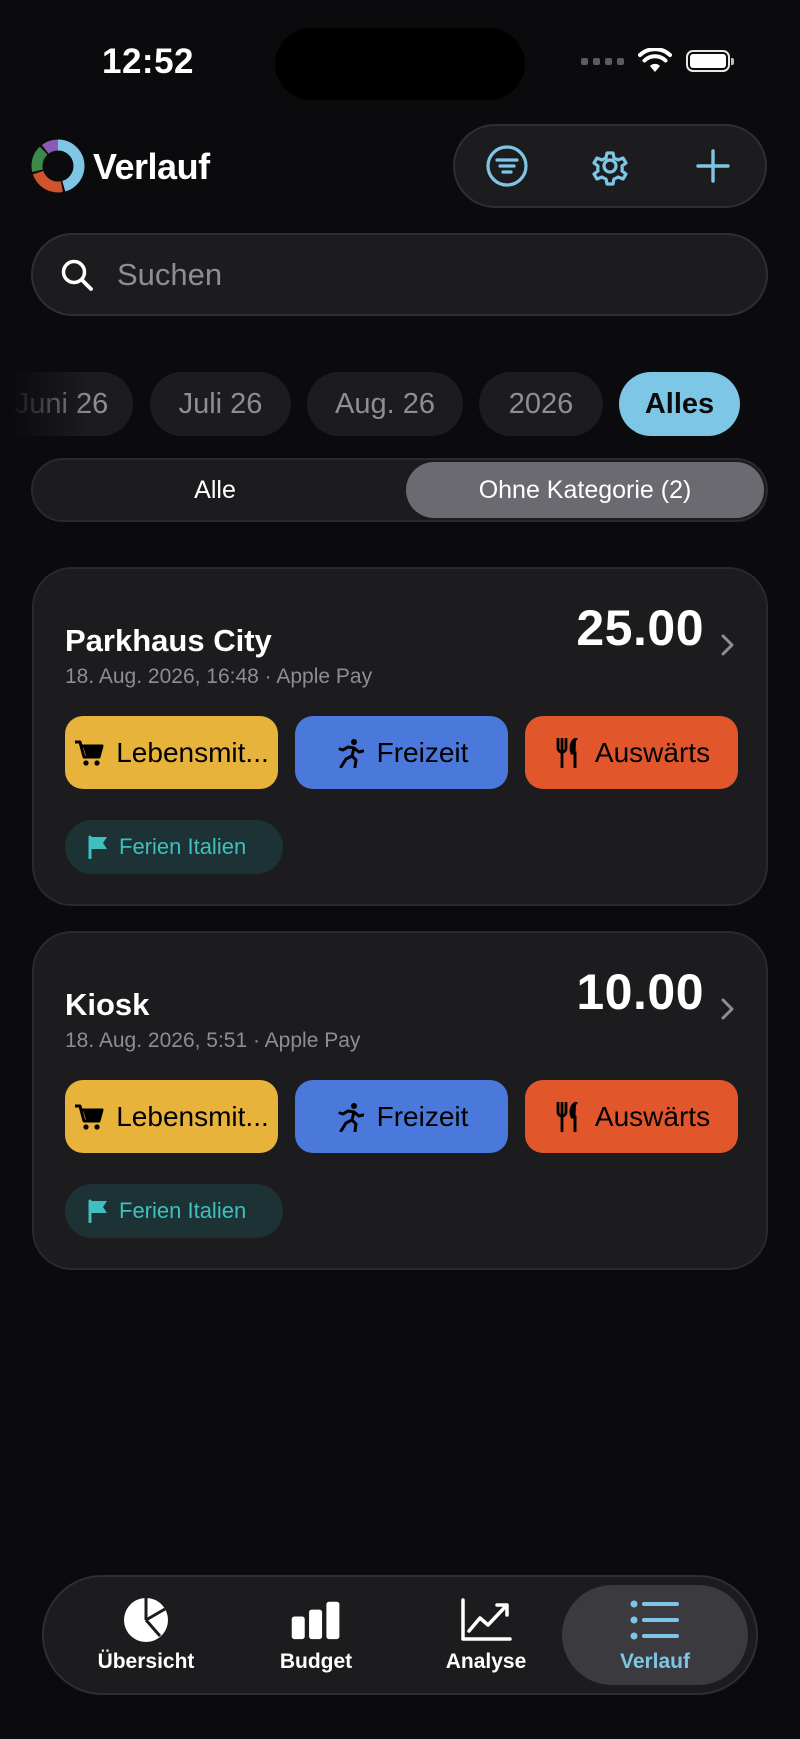 The height and width of the screenshot is (1739, 800). Describe the element at coordinates (655, 1620) in the screenshot. I see `list-icon` at that location.